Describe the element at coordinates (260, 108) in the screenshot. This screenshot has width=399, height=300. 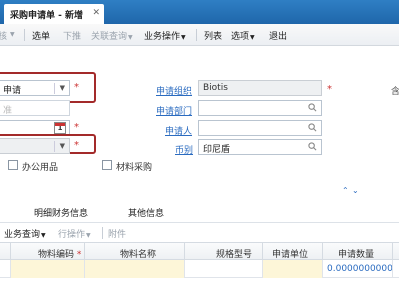
I see `dept-field` at that location.